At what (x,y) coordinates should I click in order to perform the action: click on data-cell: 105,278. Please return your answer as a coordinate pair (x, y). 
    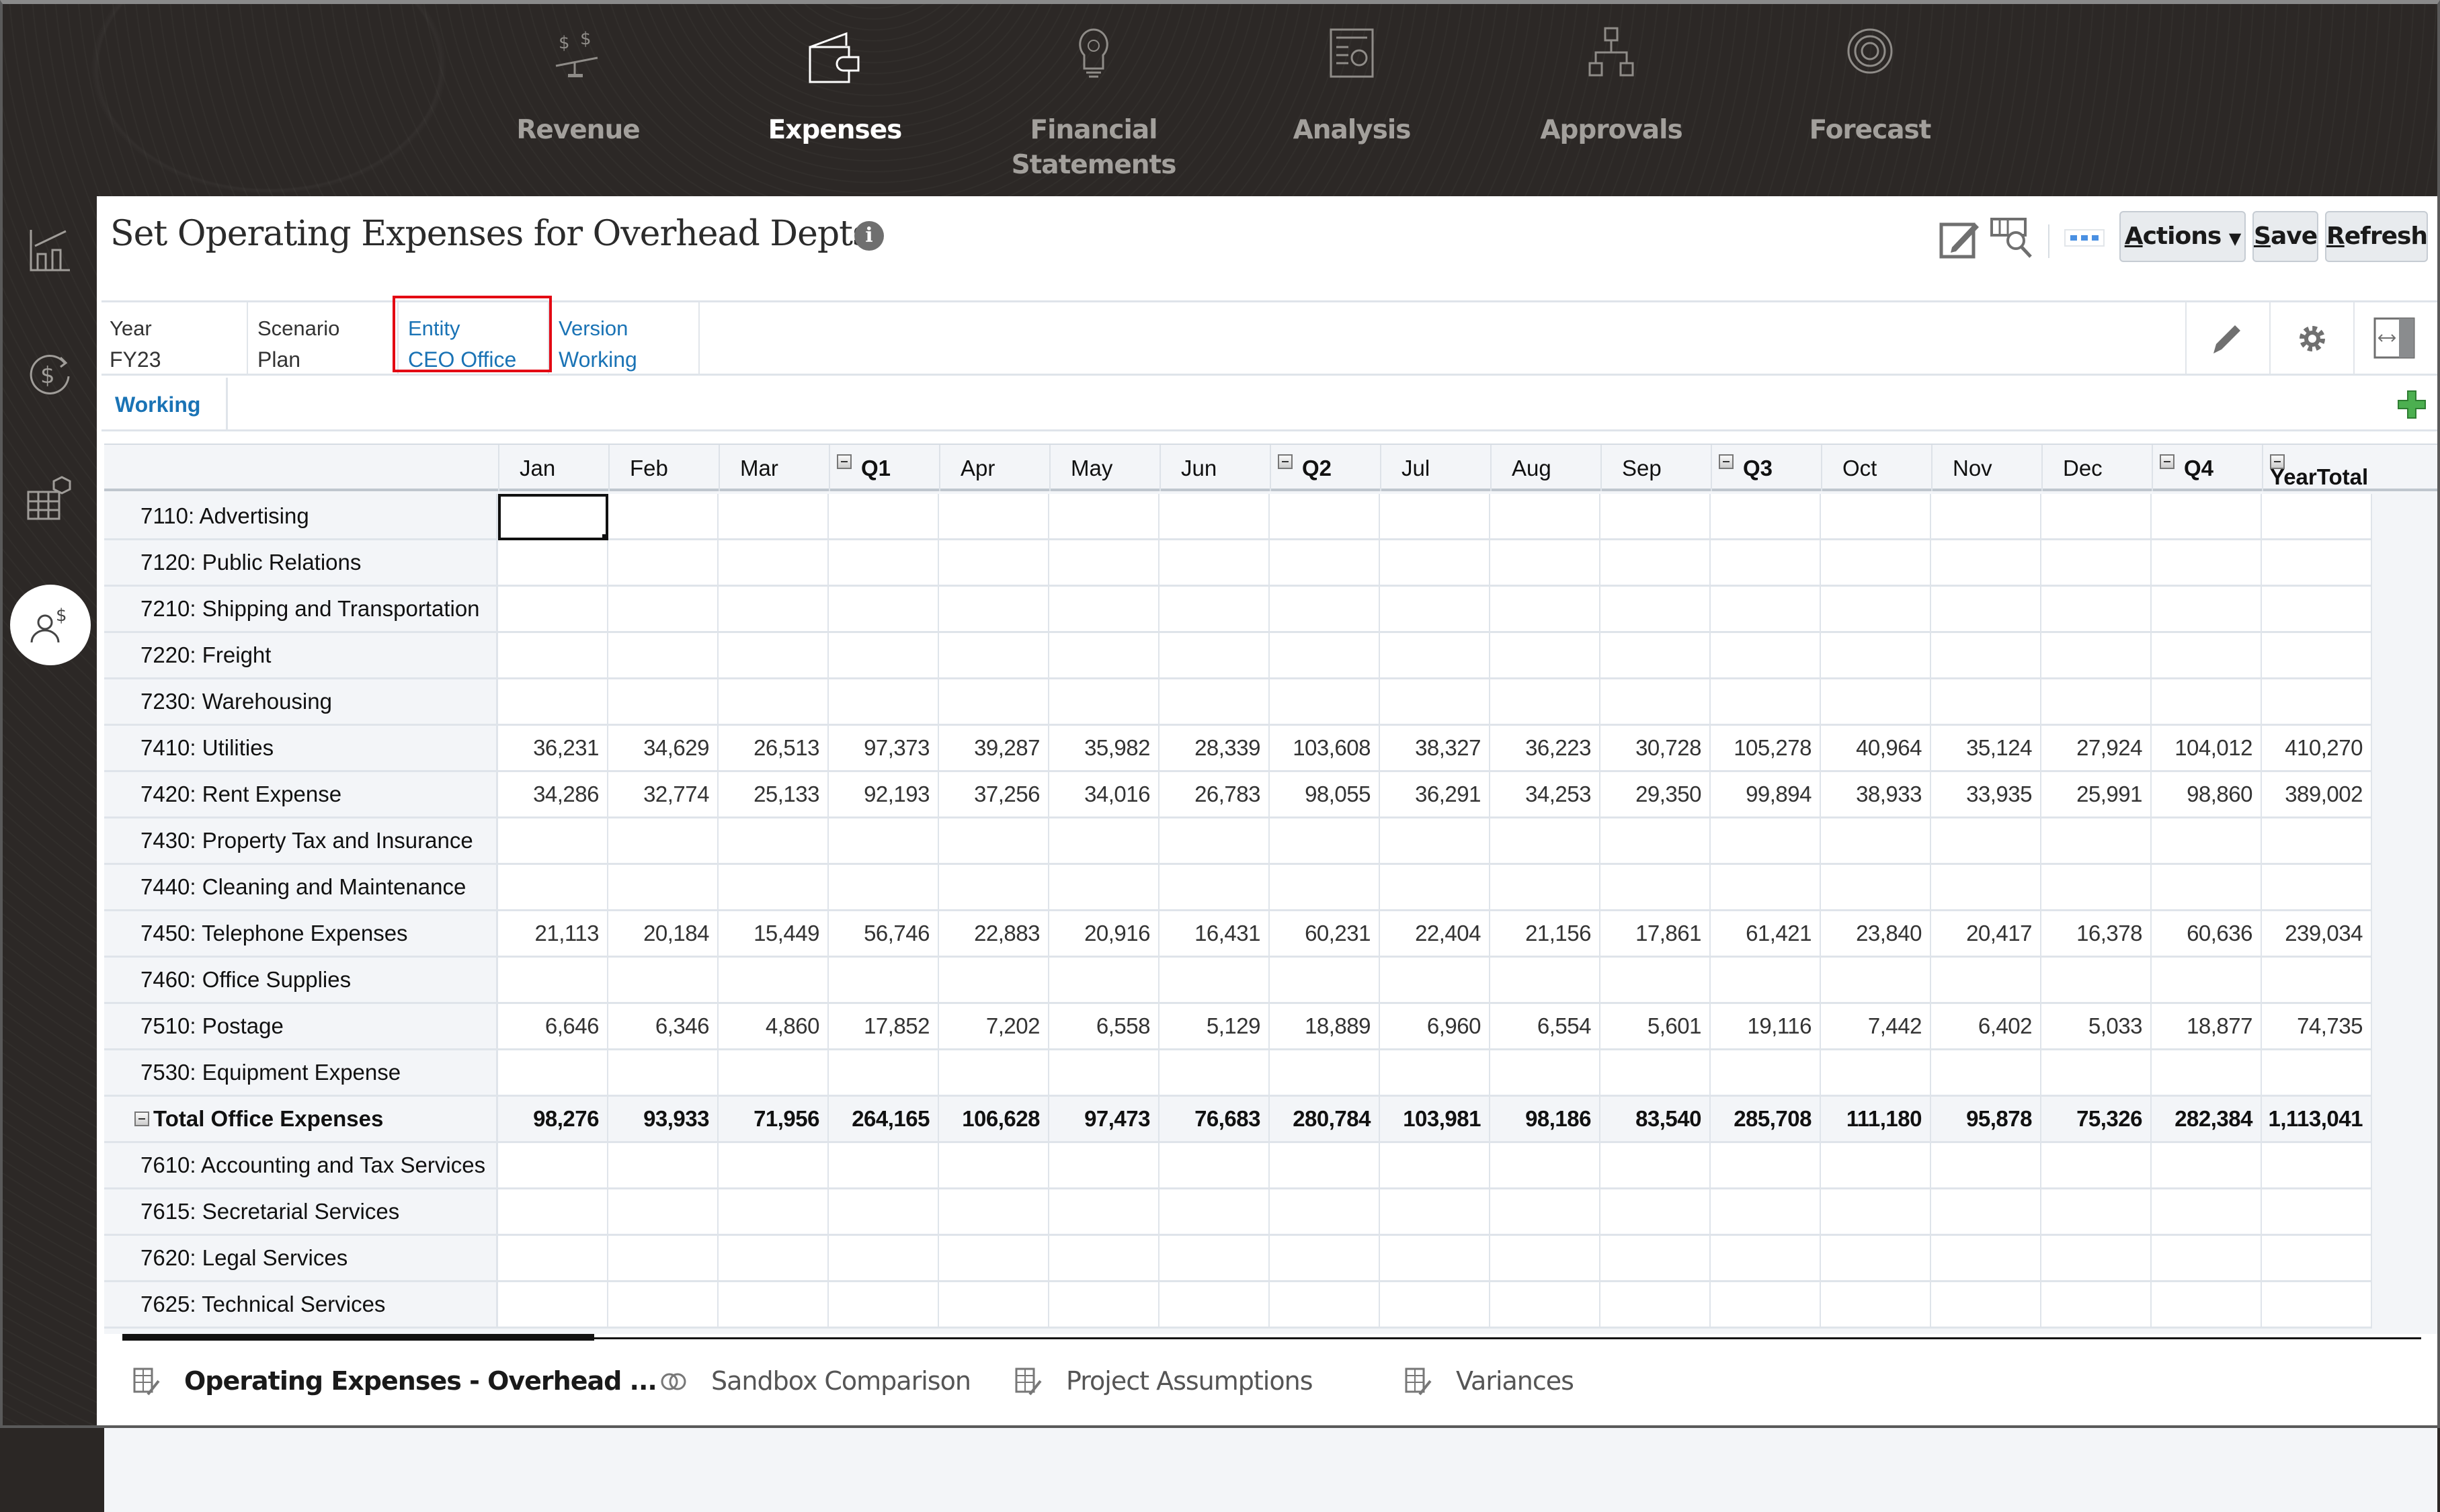
    Looking at the image, I should click on (1766, 749).